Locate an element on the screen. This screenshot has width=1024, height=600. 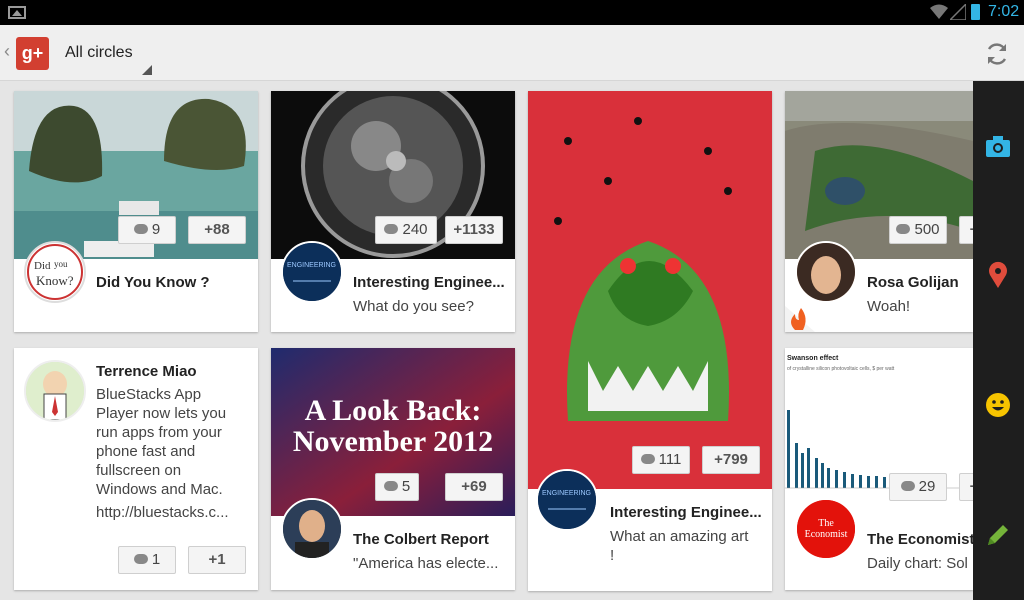
circles-dropdown: All circles is located at coordinates (99, 53).